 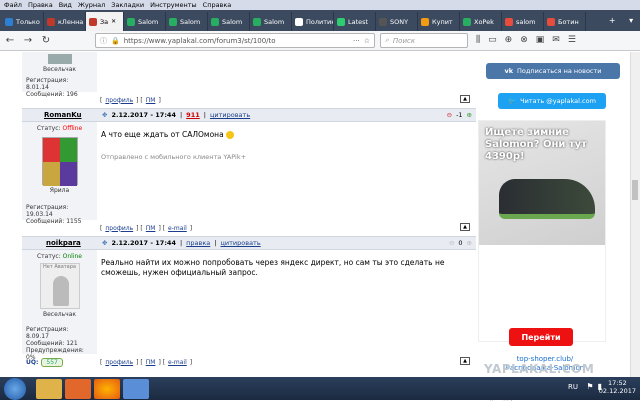 I want to click on extension-icon-3: ▣, so click(x=540, y=40).